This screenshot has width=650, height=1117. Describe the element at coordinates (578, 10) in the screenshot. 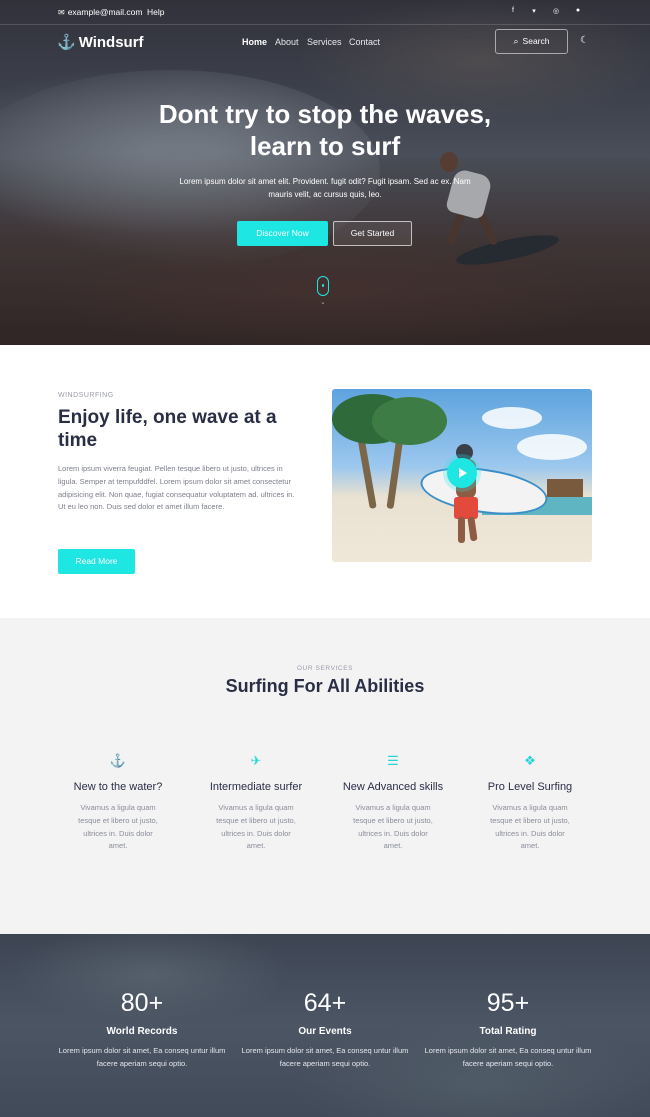

I see `pinterest-icon: ●` at that location.